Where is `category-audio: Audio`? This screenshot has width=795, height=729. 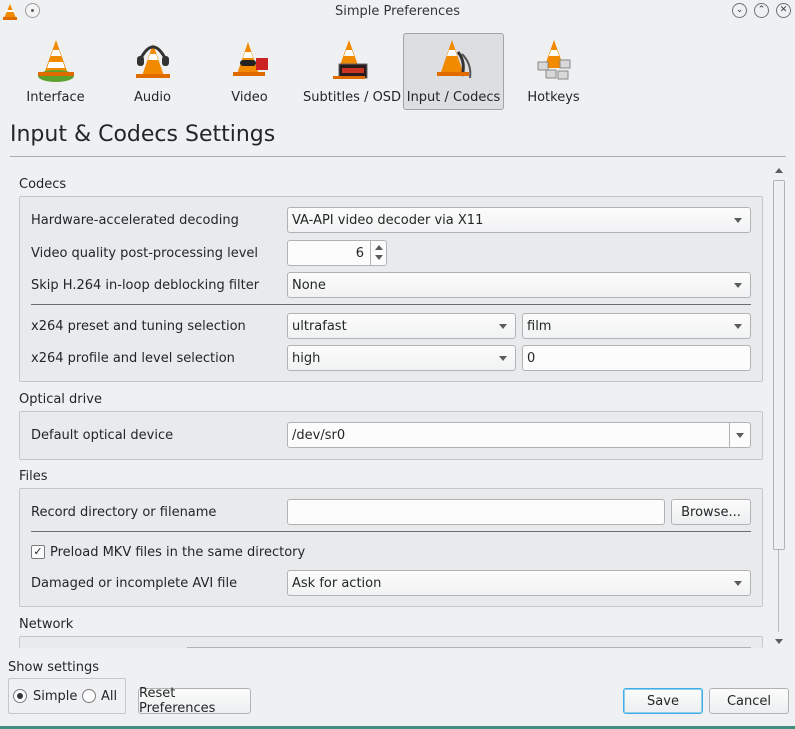 category-audio: Audio is located at coordinates (152, 71).